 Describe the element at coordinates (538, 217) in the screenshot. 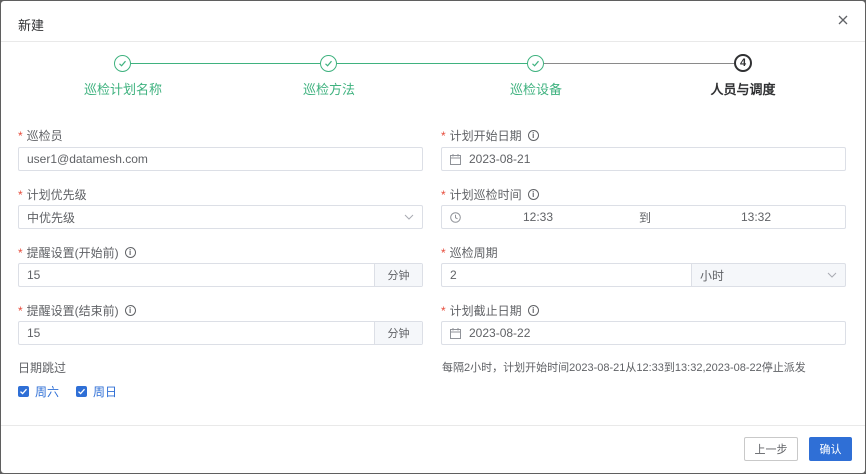

I see `time-start: 12:33` at that location.